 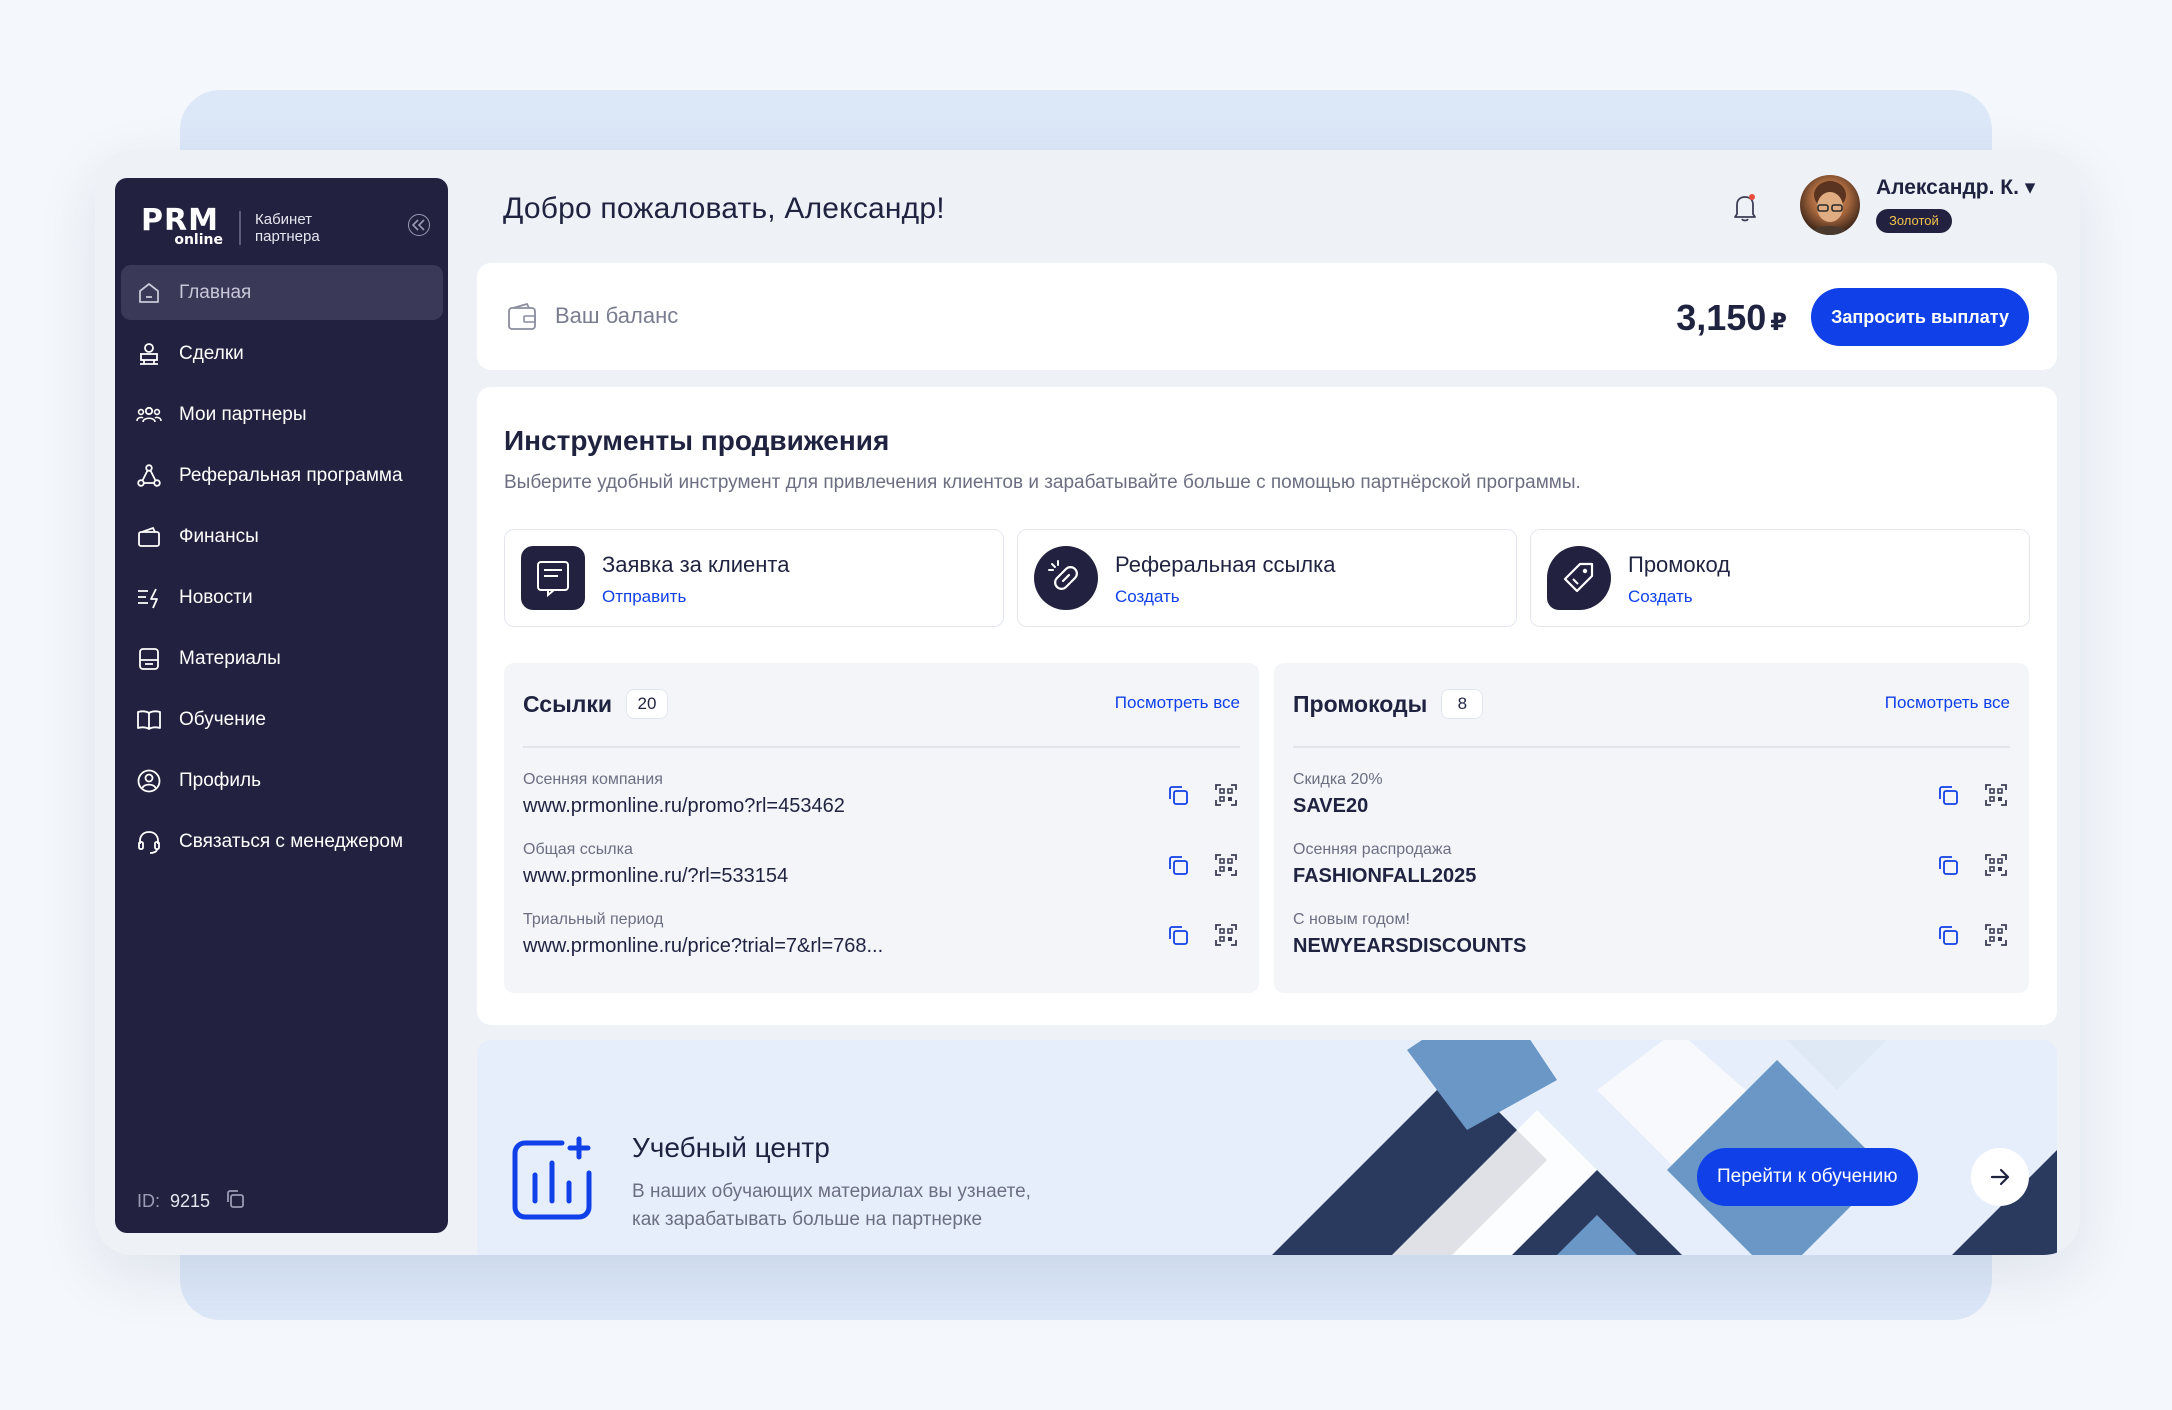 I want to click on create-promocode-link: Создать, so click(x=1660, y=597).